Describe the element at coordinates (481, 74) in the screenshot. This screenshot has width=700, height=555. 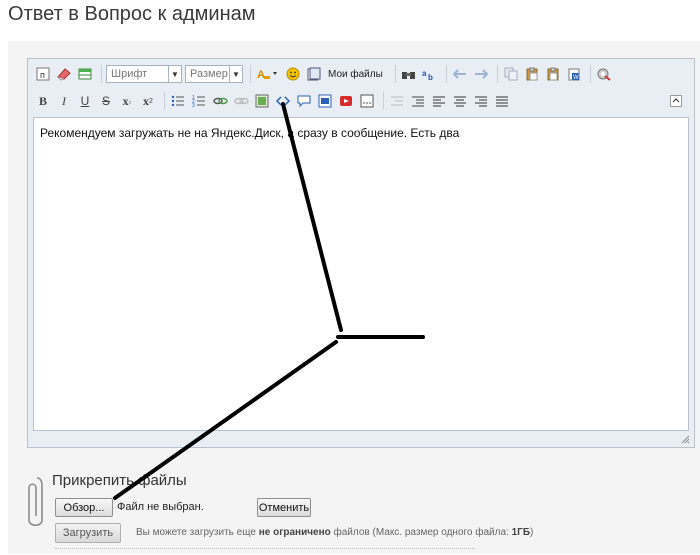
I see `redo-icon` at that location.